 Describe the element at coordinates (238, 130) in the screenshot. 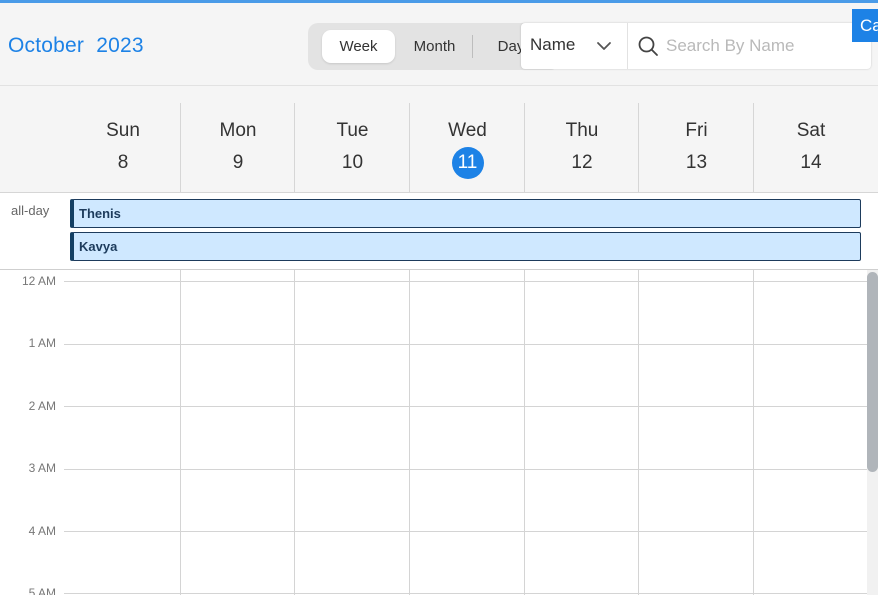

I see `day-name: Mon` at that location.